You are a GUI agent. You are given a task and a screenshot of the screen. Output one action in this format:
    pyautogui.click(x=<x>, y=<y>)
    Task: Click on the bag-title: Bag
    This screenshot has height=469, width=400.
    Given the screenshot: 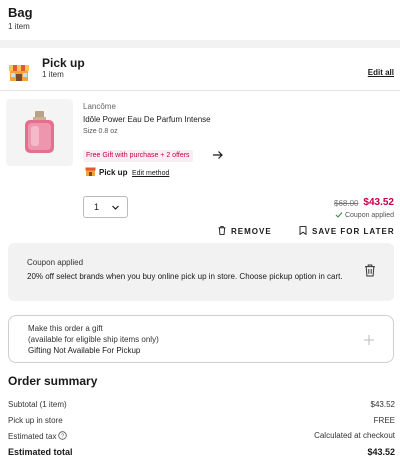 What is the action you would take?
    pyautogui.click(x=20, y=12)
    